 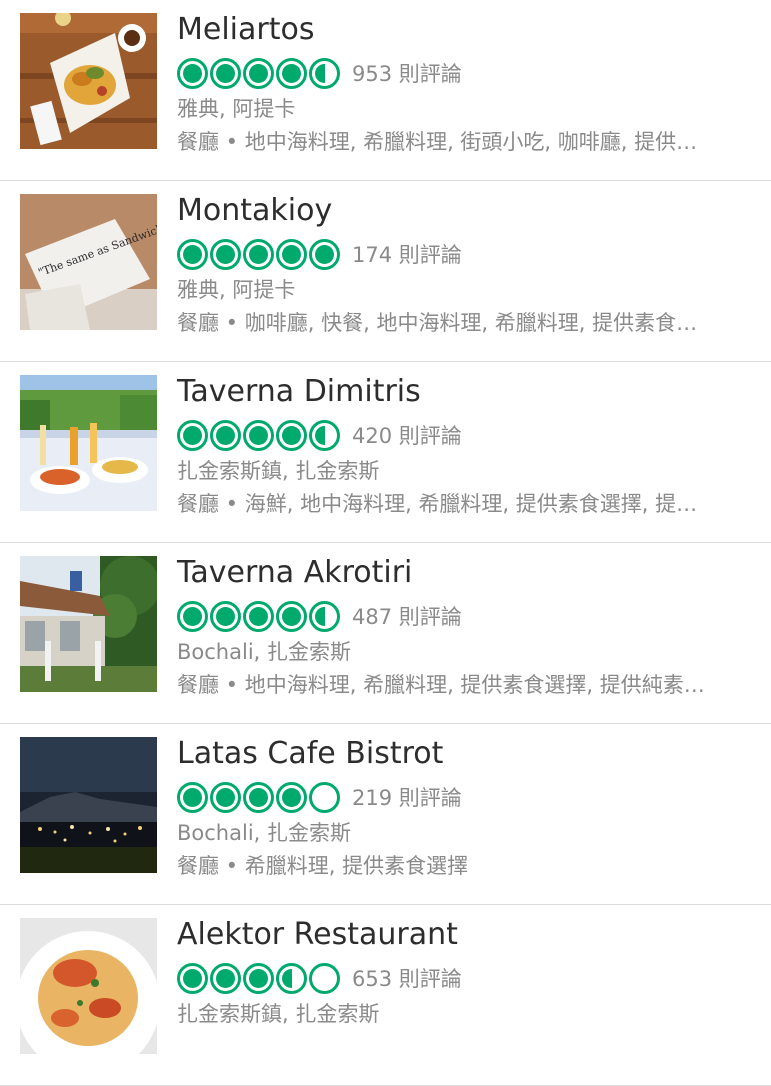 What do you see at coordinates (407, 616) in the screenshot?
I see `review-count: 487 則評論` at bounding box center [407, 616].